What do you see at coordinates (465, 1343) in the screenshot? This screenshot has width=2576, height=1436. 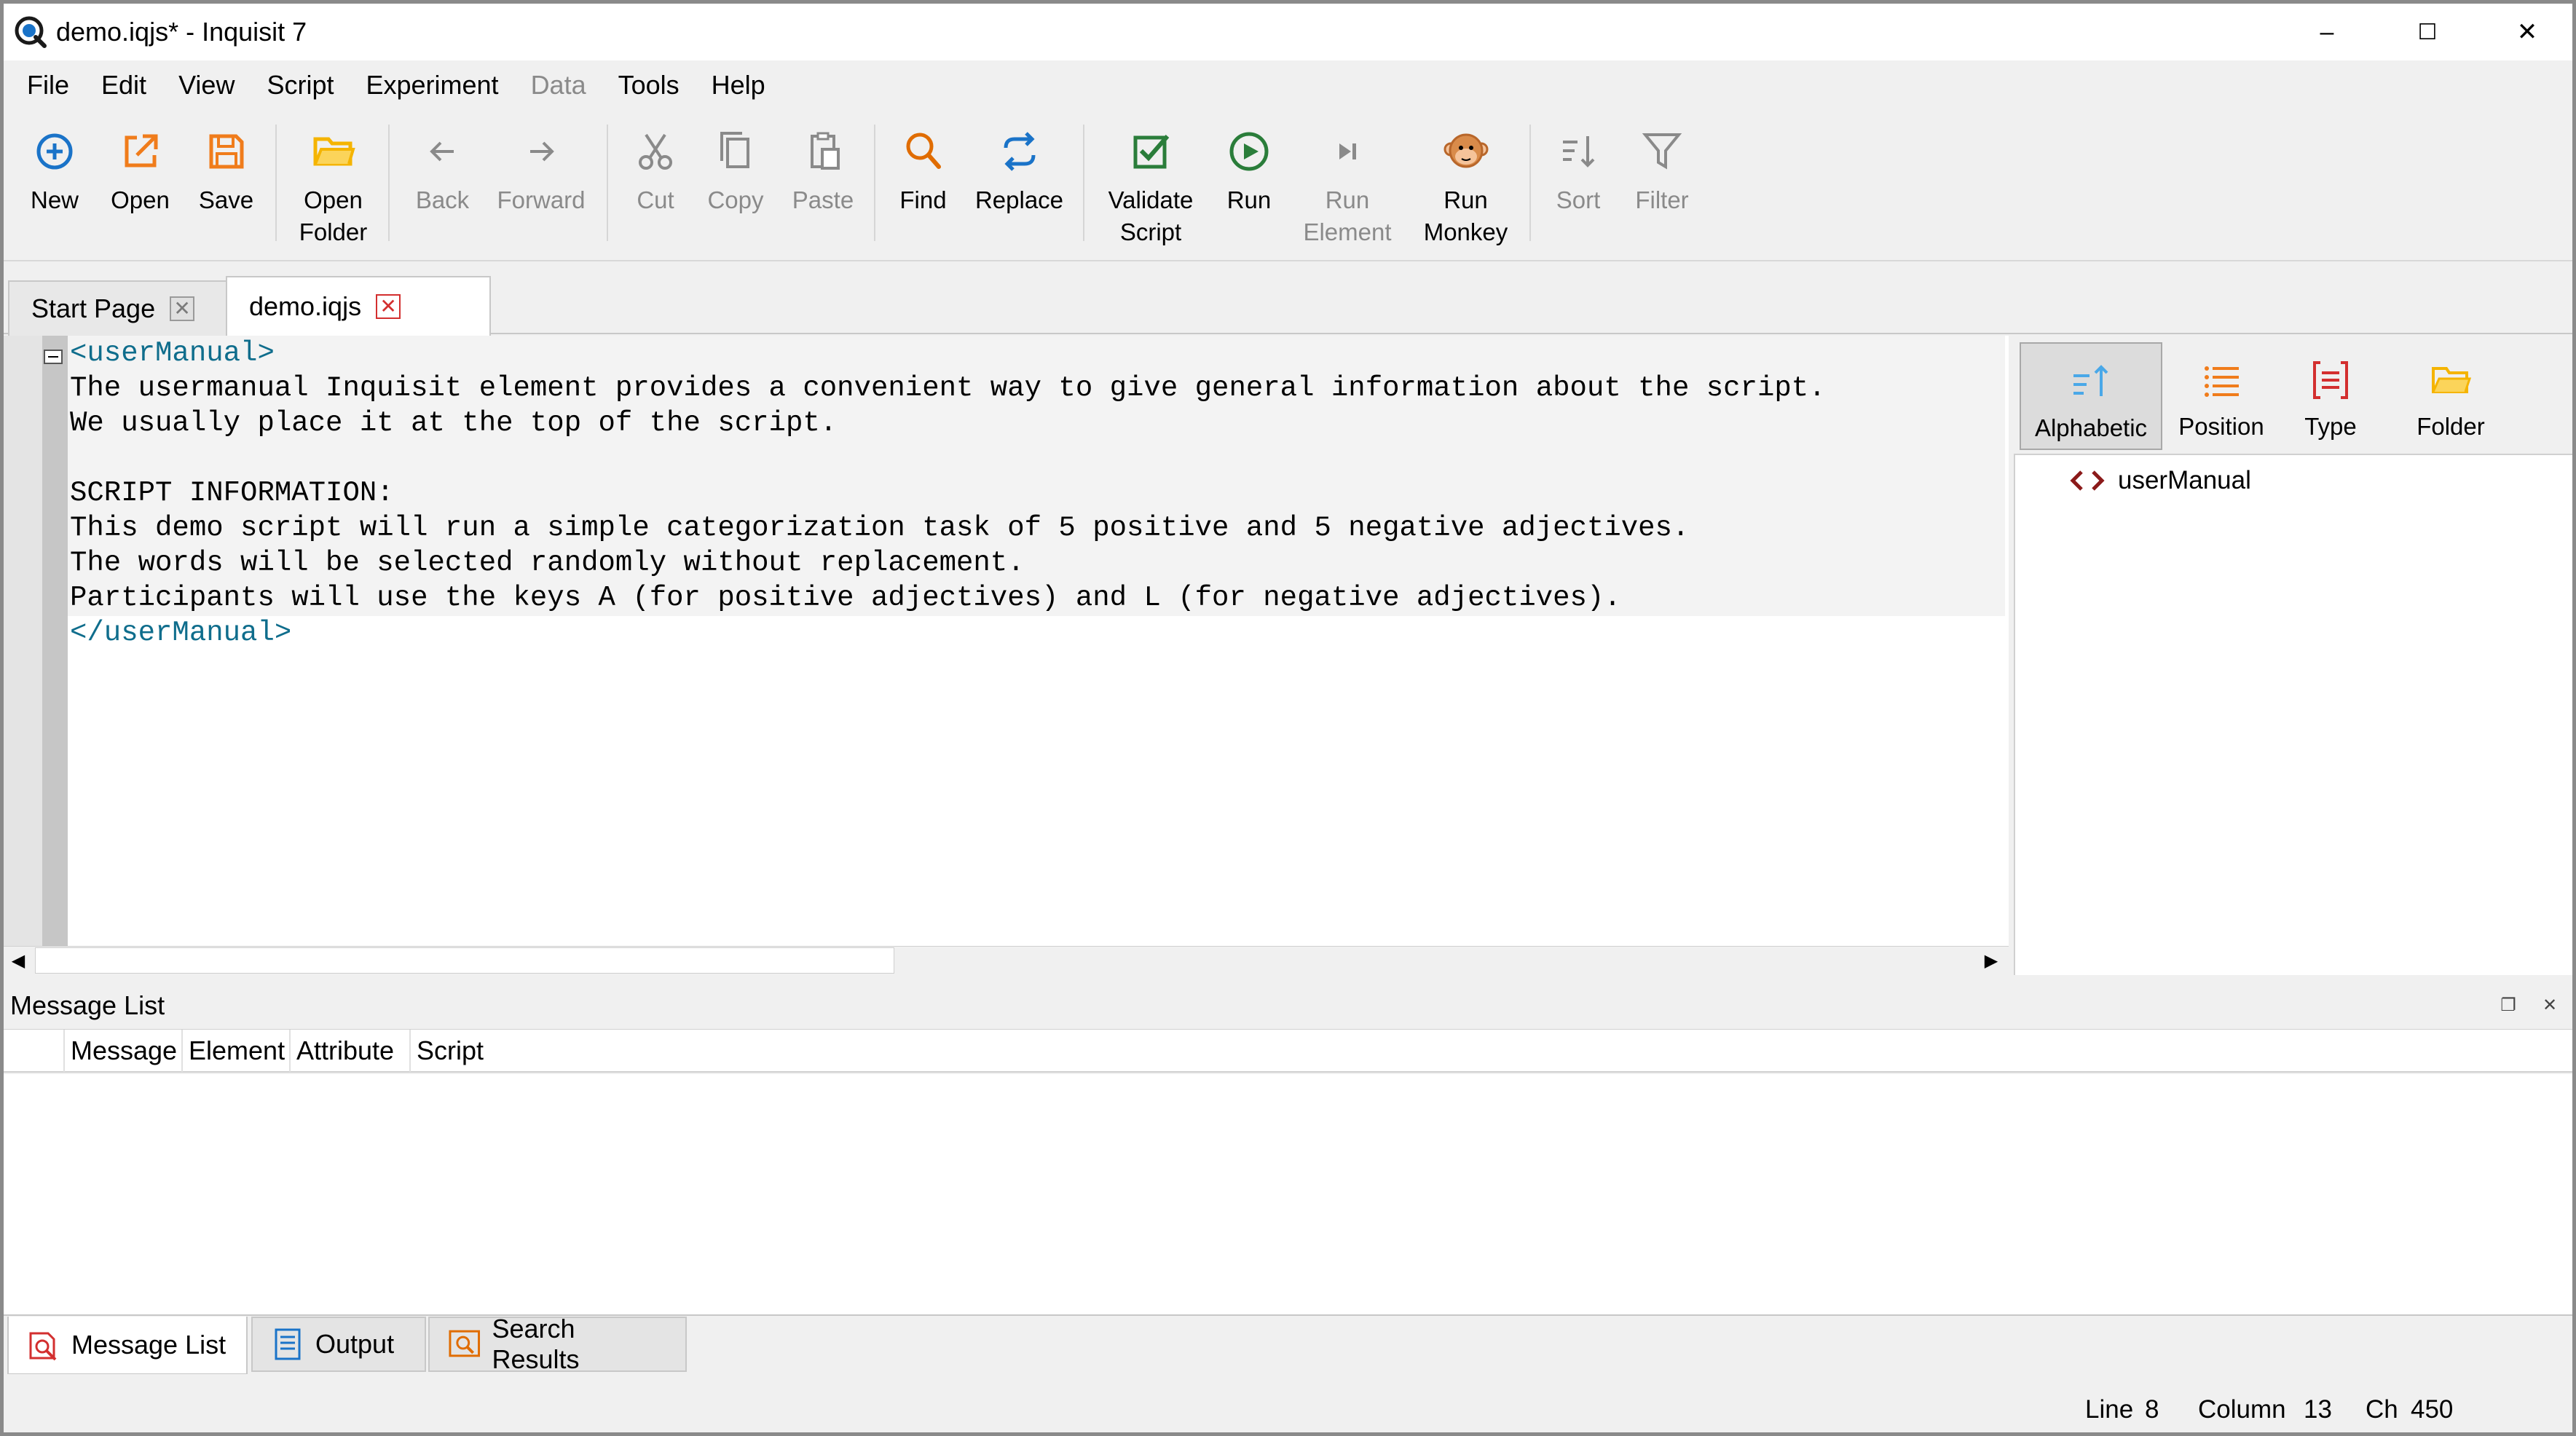 I see `search-results-icon` at bounding box center [465, 1343].